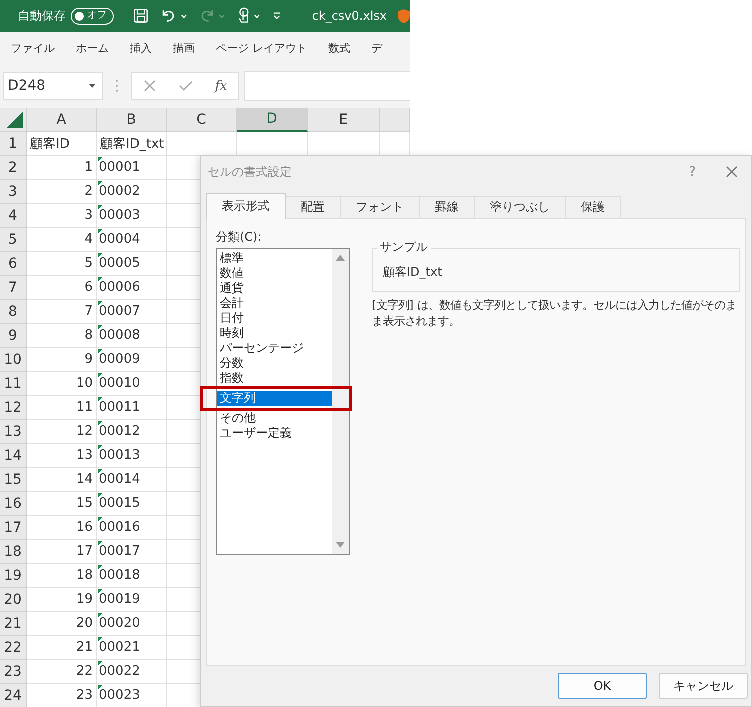  I want to click on column-header: E, so click(344, 120).